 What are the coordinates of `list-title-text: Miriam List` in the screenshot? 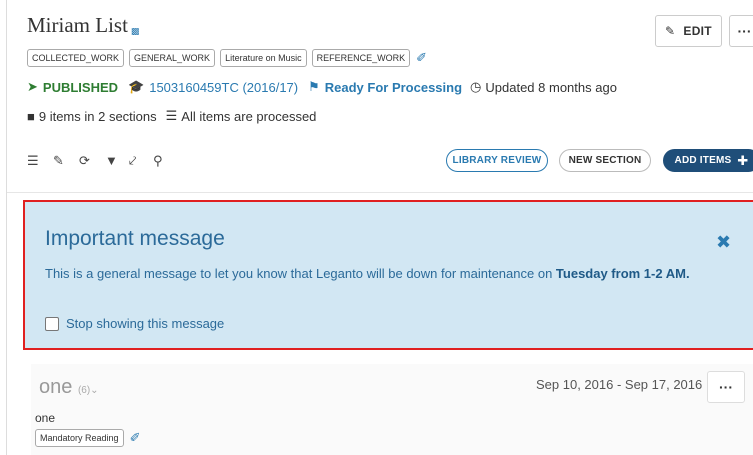 It's located at (77, 25).